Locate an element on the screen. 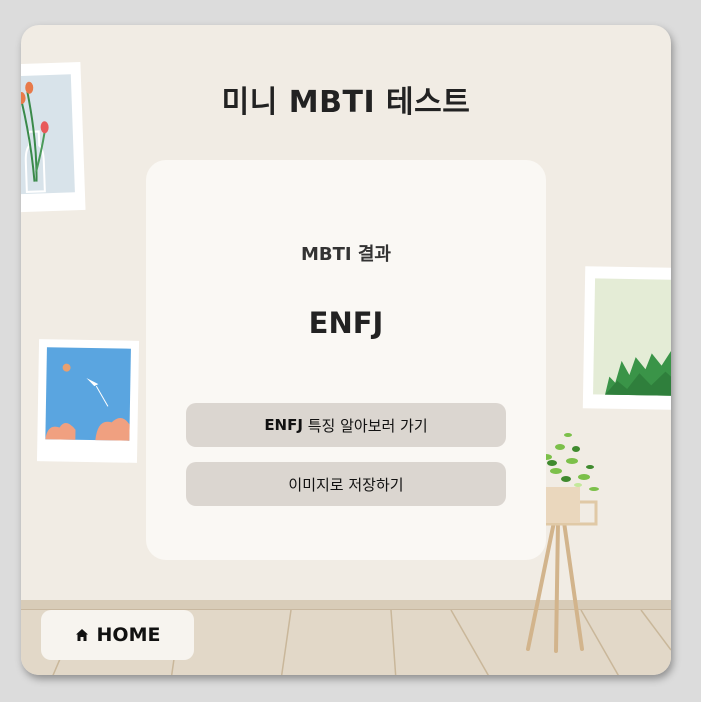 Image resolution: width=701 pixels, height=702 pixels. page-title: 미니 MBTI 테스트 is located at coordinates (346, 102).